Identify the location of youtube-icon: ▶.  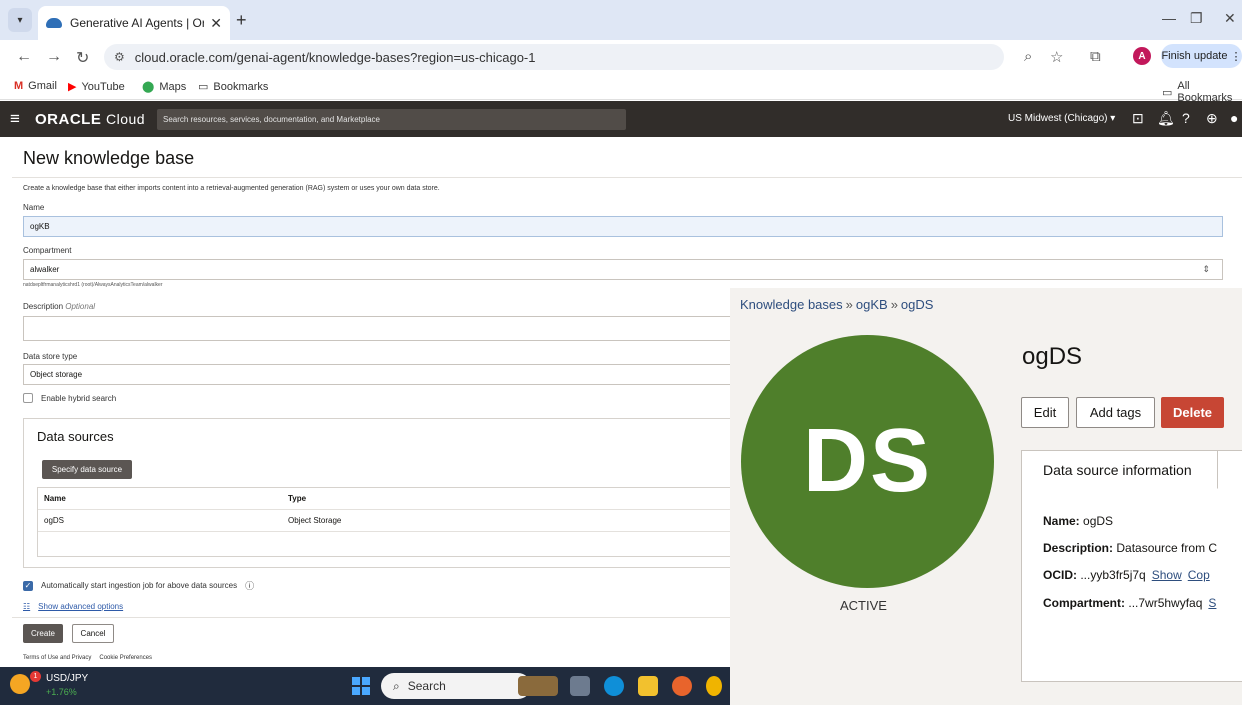
(72, 87).